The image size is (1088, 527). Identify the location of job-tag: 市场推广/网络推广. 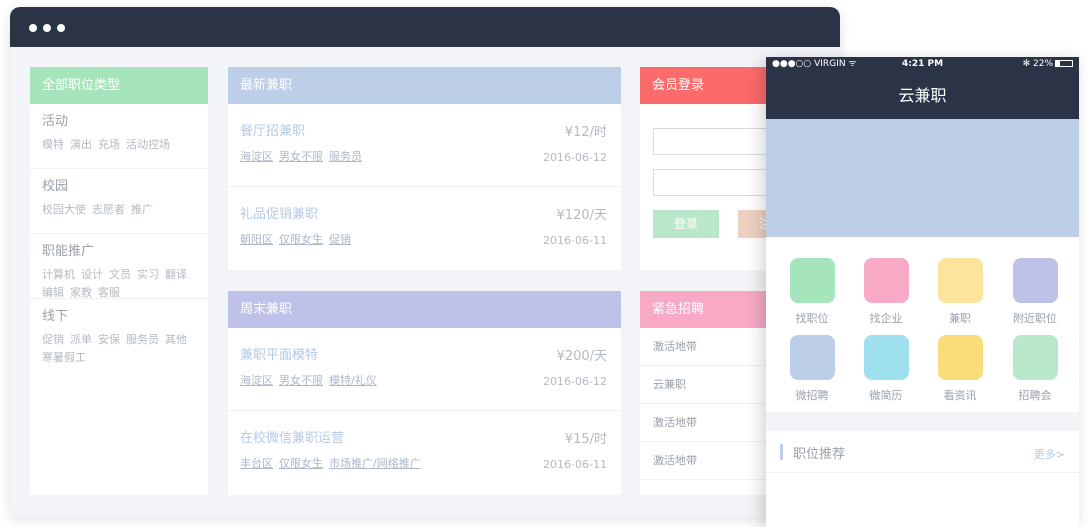
(375, 463).